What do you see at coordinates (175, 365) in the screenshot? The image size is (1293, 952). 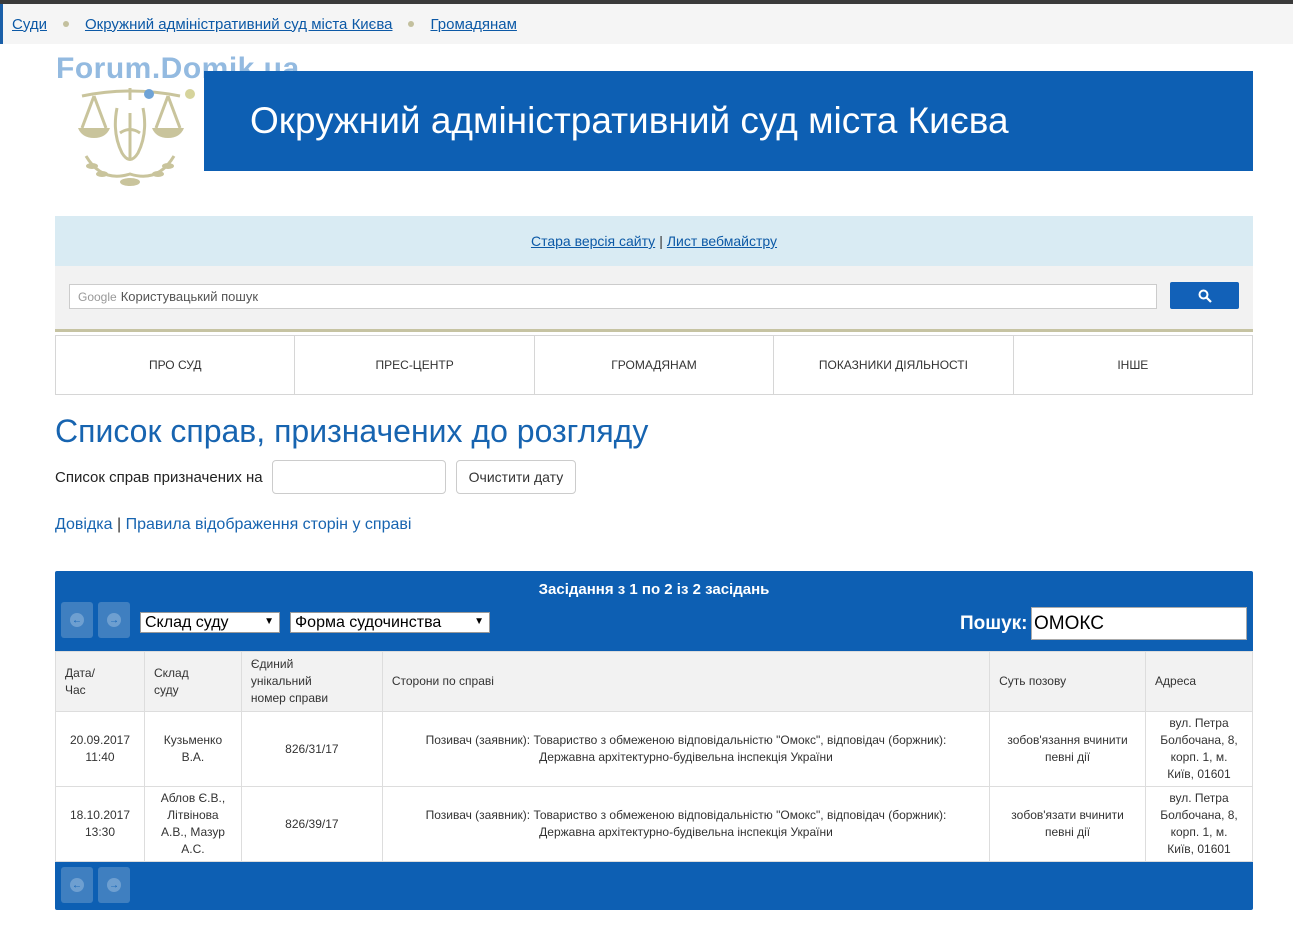 I see `nav-item-about: ПРО СУД` at bounding box center [175, 365].